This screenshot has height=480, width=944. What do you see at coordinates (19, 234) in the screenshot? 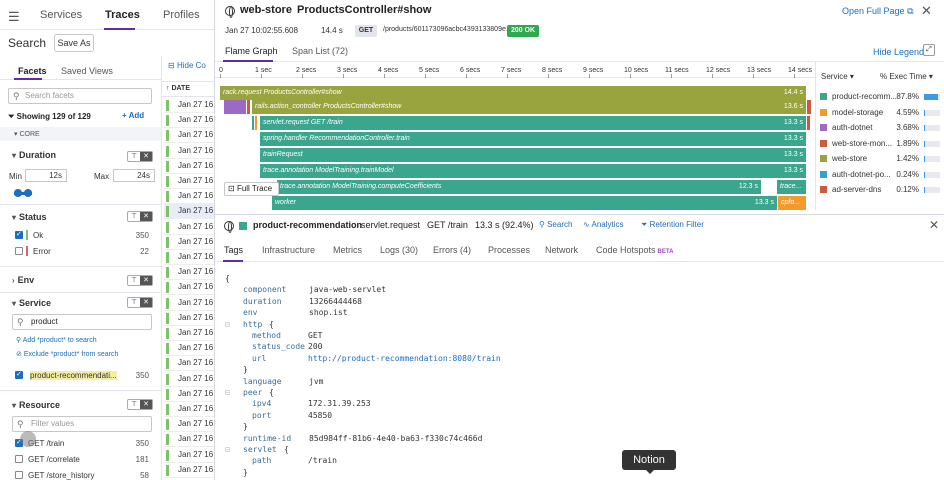
I see `status-ok-checkbox` at bounding box center [19, 234].